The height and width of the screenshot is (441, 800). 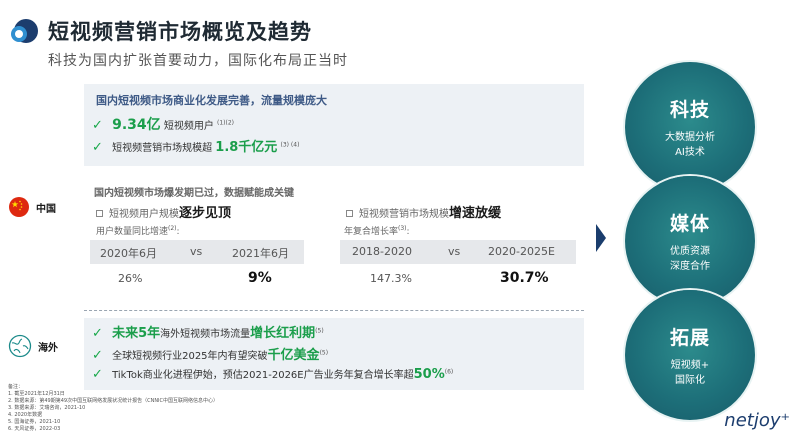 I want to click on circle-tech: 科技 大数据分析 AI技术, so click(x=690, y=127).